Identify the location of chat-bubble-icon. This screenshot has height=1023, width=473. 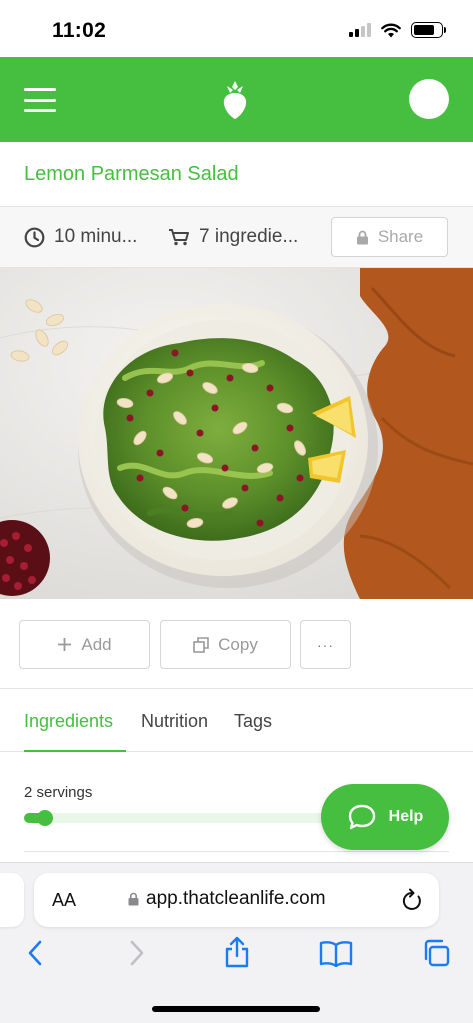
(361, 817).